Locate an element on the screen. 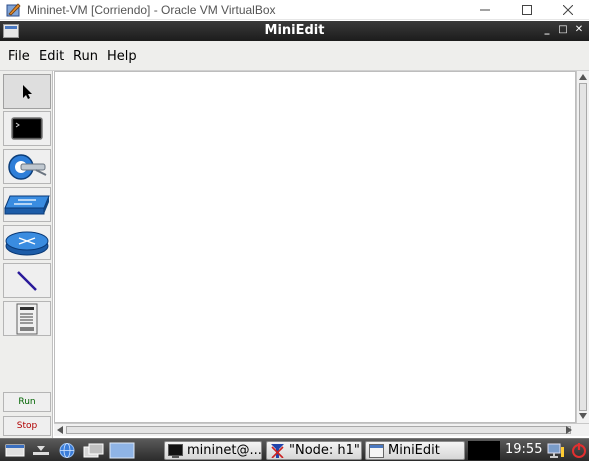  menubar: File Edit Run Help is located at coordinates (294, 56).